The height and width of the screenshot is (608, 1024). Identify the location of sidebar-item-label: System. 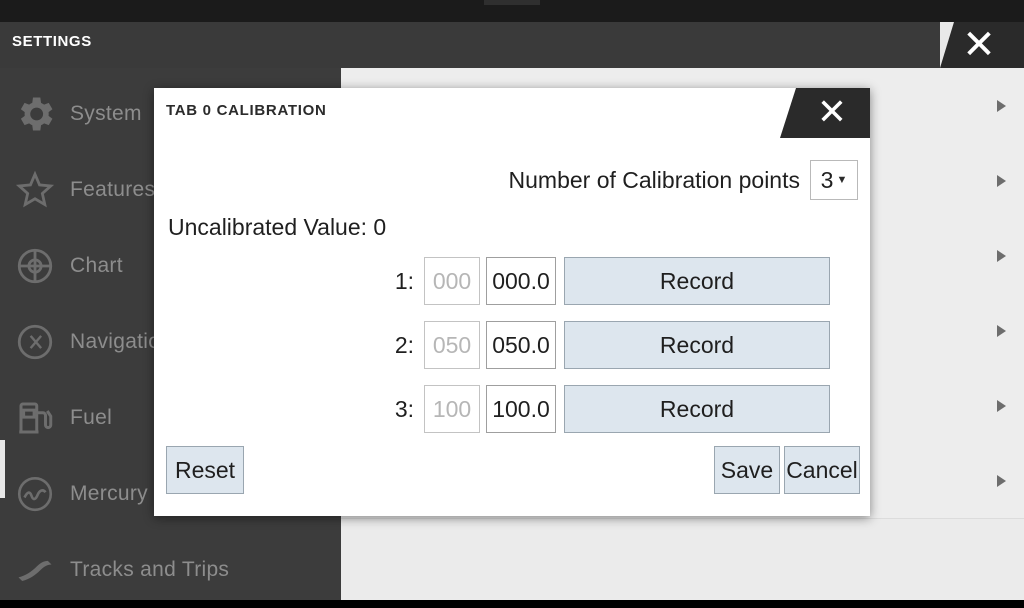
(106, 113).